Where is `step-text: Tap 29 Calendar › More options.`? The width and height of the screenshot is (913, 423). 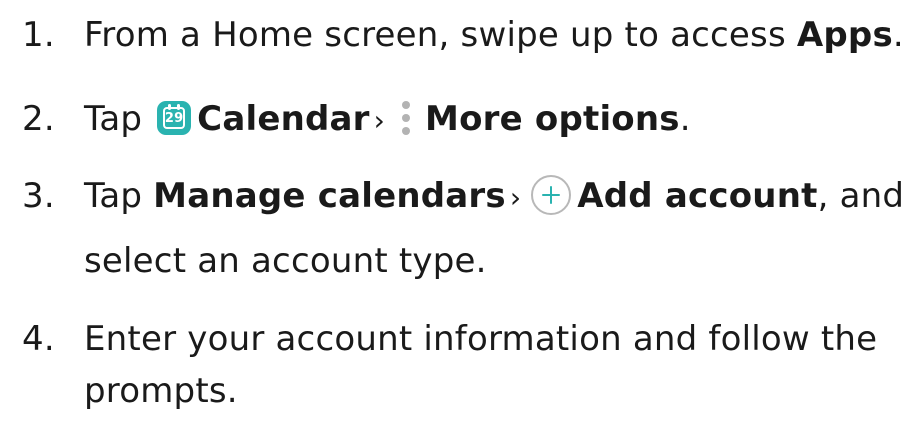 step-text: Tap 29 Calendar › More options. is located at coordinates (496, 120).